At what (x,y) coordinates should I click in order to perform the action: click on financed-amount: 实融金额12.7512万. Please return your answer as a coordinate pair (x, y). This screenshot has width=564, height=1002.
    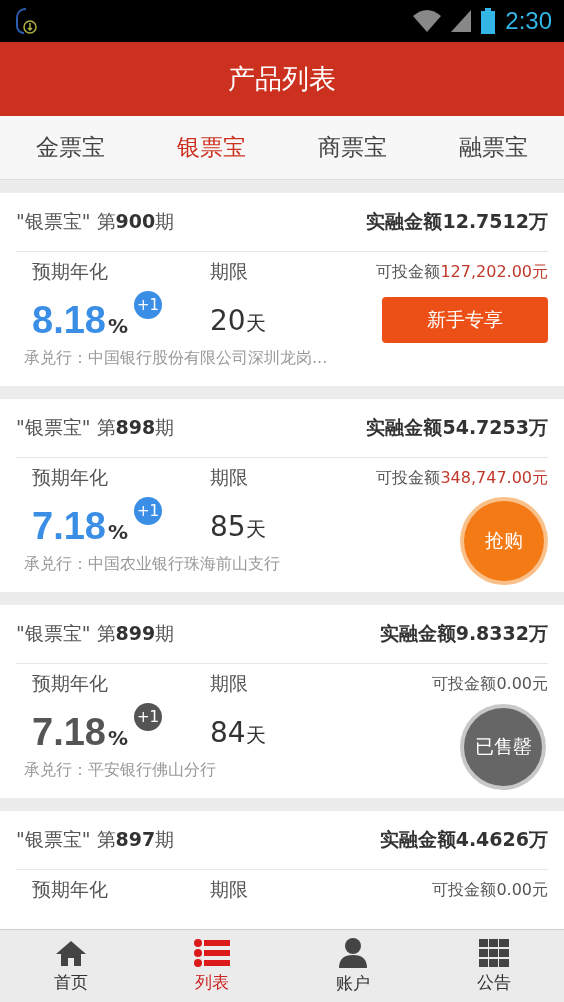
    Looking at the image, I should click on (457, 221).